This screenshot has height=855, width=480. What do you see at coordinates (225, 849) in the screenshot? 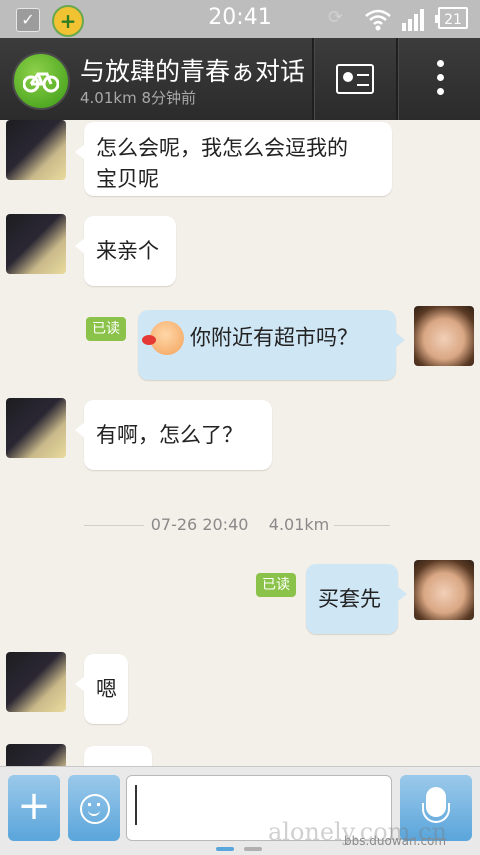
I see `page-dot-active` at bounding box center [225, 849].